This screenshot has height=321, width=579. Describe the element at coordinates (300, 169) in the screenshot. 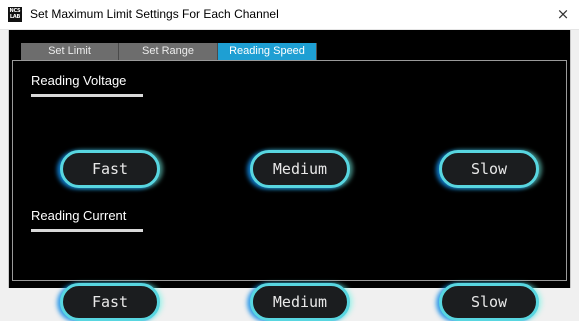

I see `voltage-medium-button: Medium` at that location.